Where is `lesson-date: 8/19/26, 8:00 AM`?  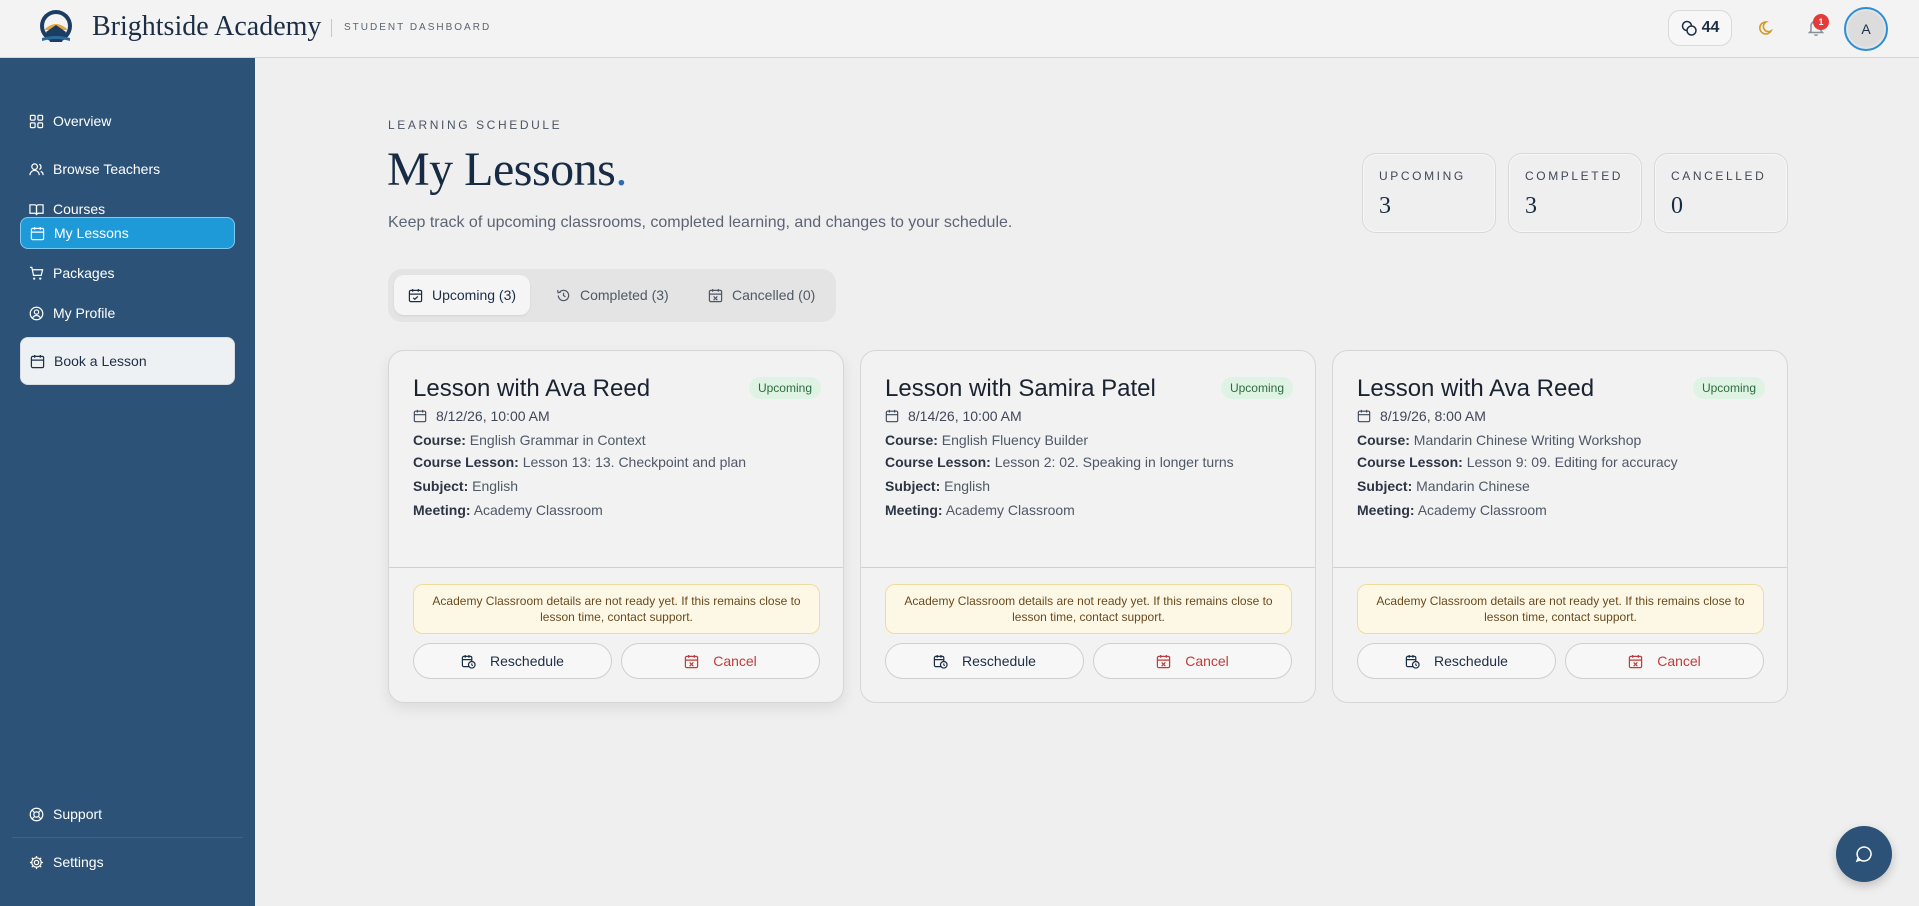 lesson-date: 8/19/26, 8:00 AM is located at coordinates (1421, 416).